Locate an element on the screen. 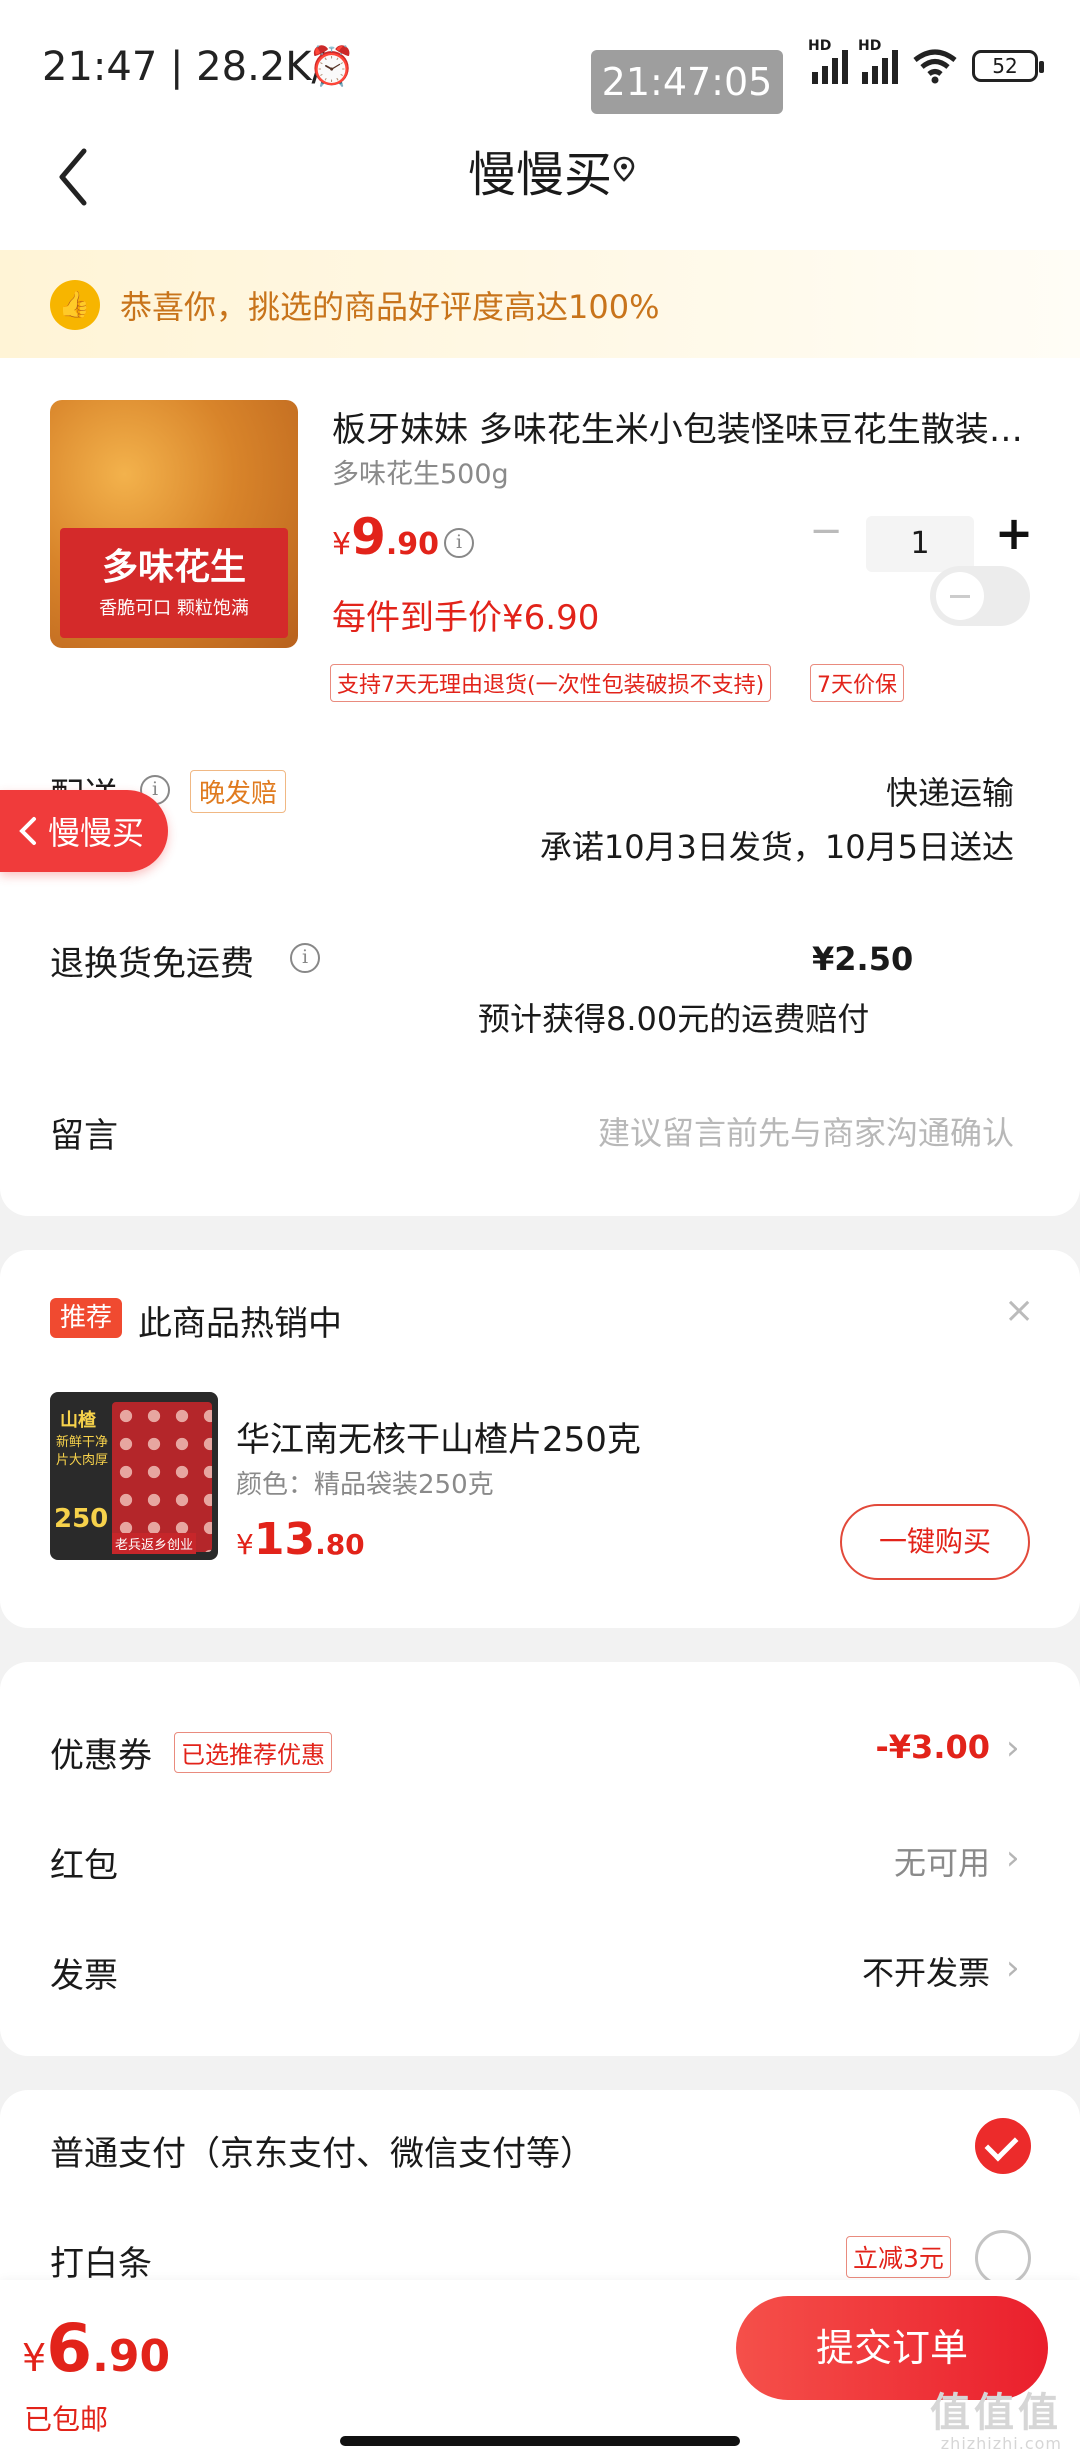 This screenshot has width=1080, height=2460. status-icons: HD HD 52 is located at coordinates (926, 61).